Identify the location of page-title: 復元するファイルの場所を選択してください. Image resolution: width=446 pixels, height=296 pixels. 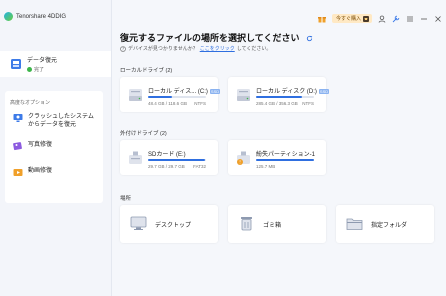
(216, 37).